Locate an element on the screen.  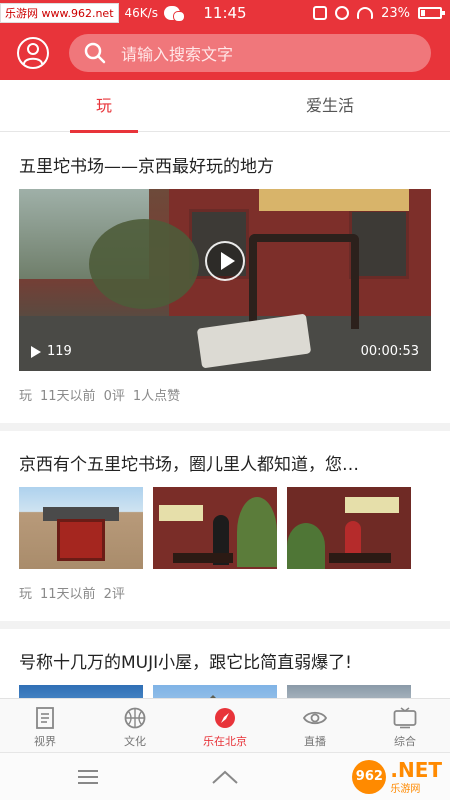
bottom-nav: 视界 文化 乐在北京 直播 综合 is located at coordinates (225, 725).